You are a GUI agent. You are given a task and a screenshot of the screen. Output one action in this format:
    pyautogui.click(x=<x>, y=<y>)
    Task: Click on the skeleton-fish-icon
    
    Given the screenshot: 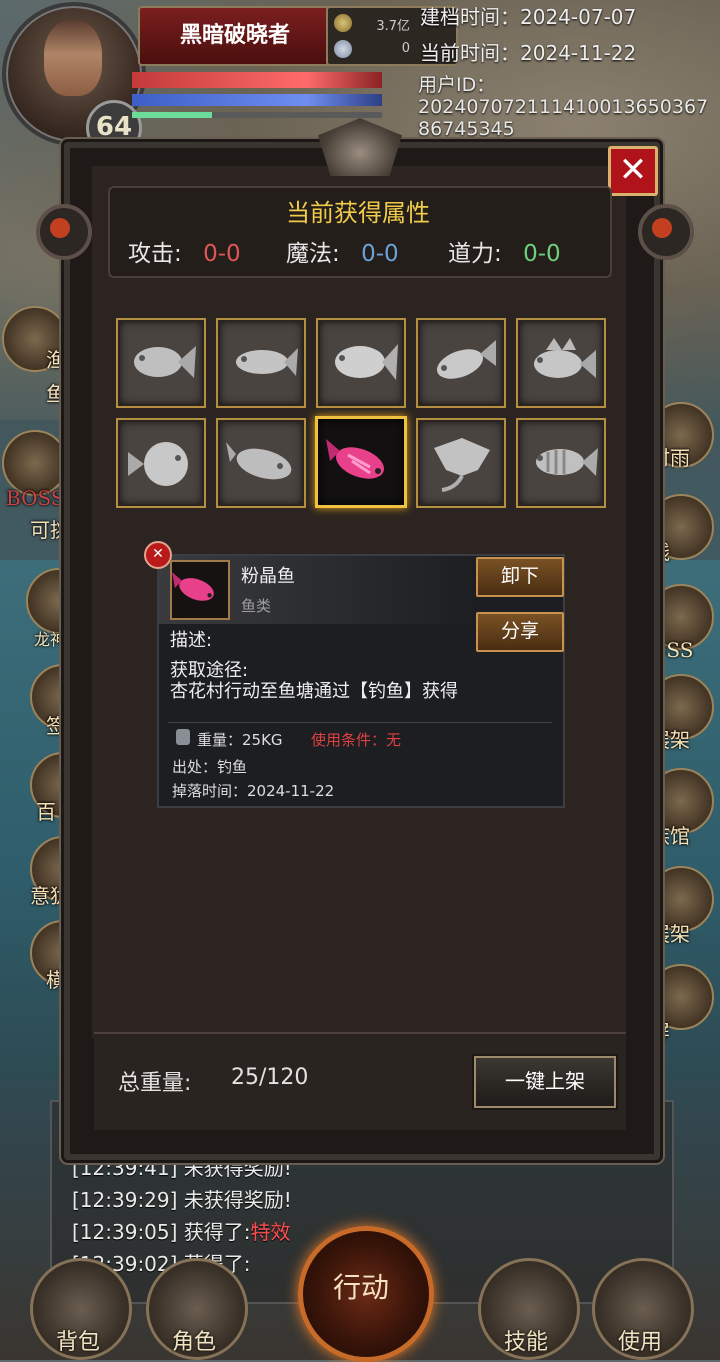 What is the action you would take?
    pyautogui.click(x=567, y=462)
    